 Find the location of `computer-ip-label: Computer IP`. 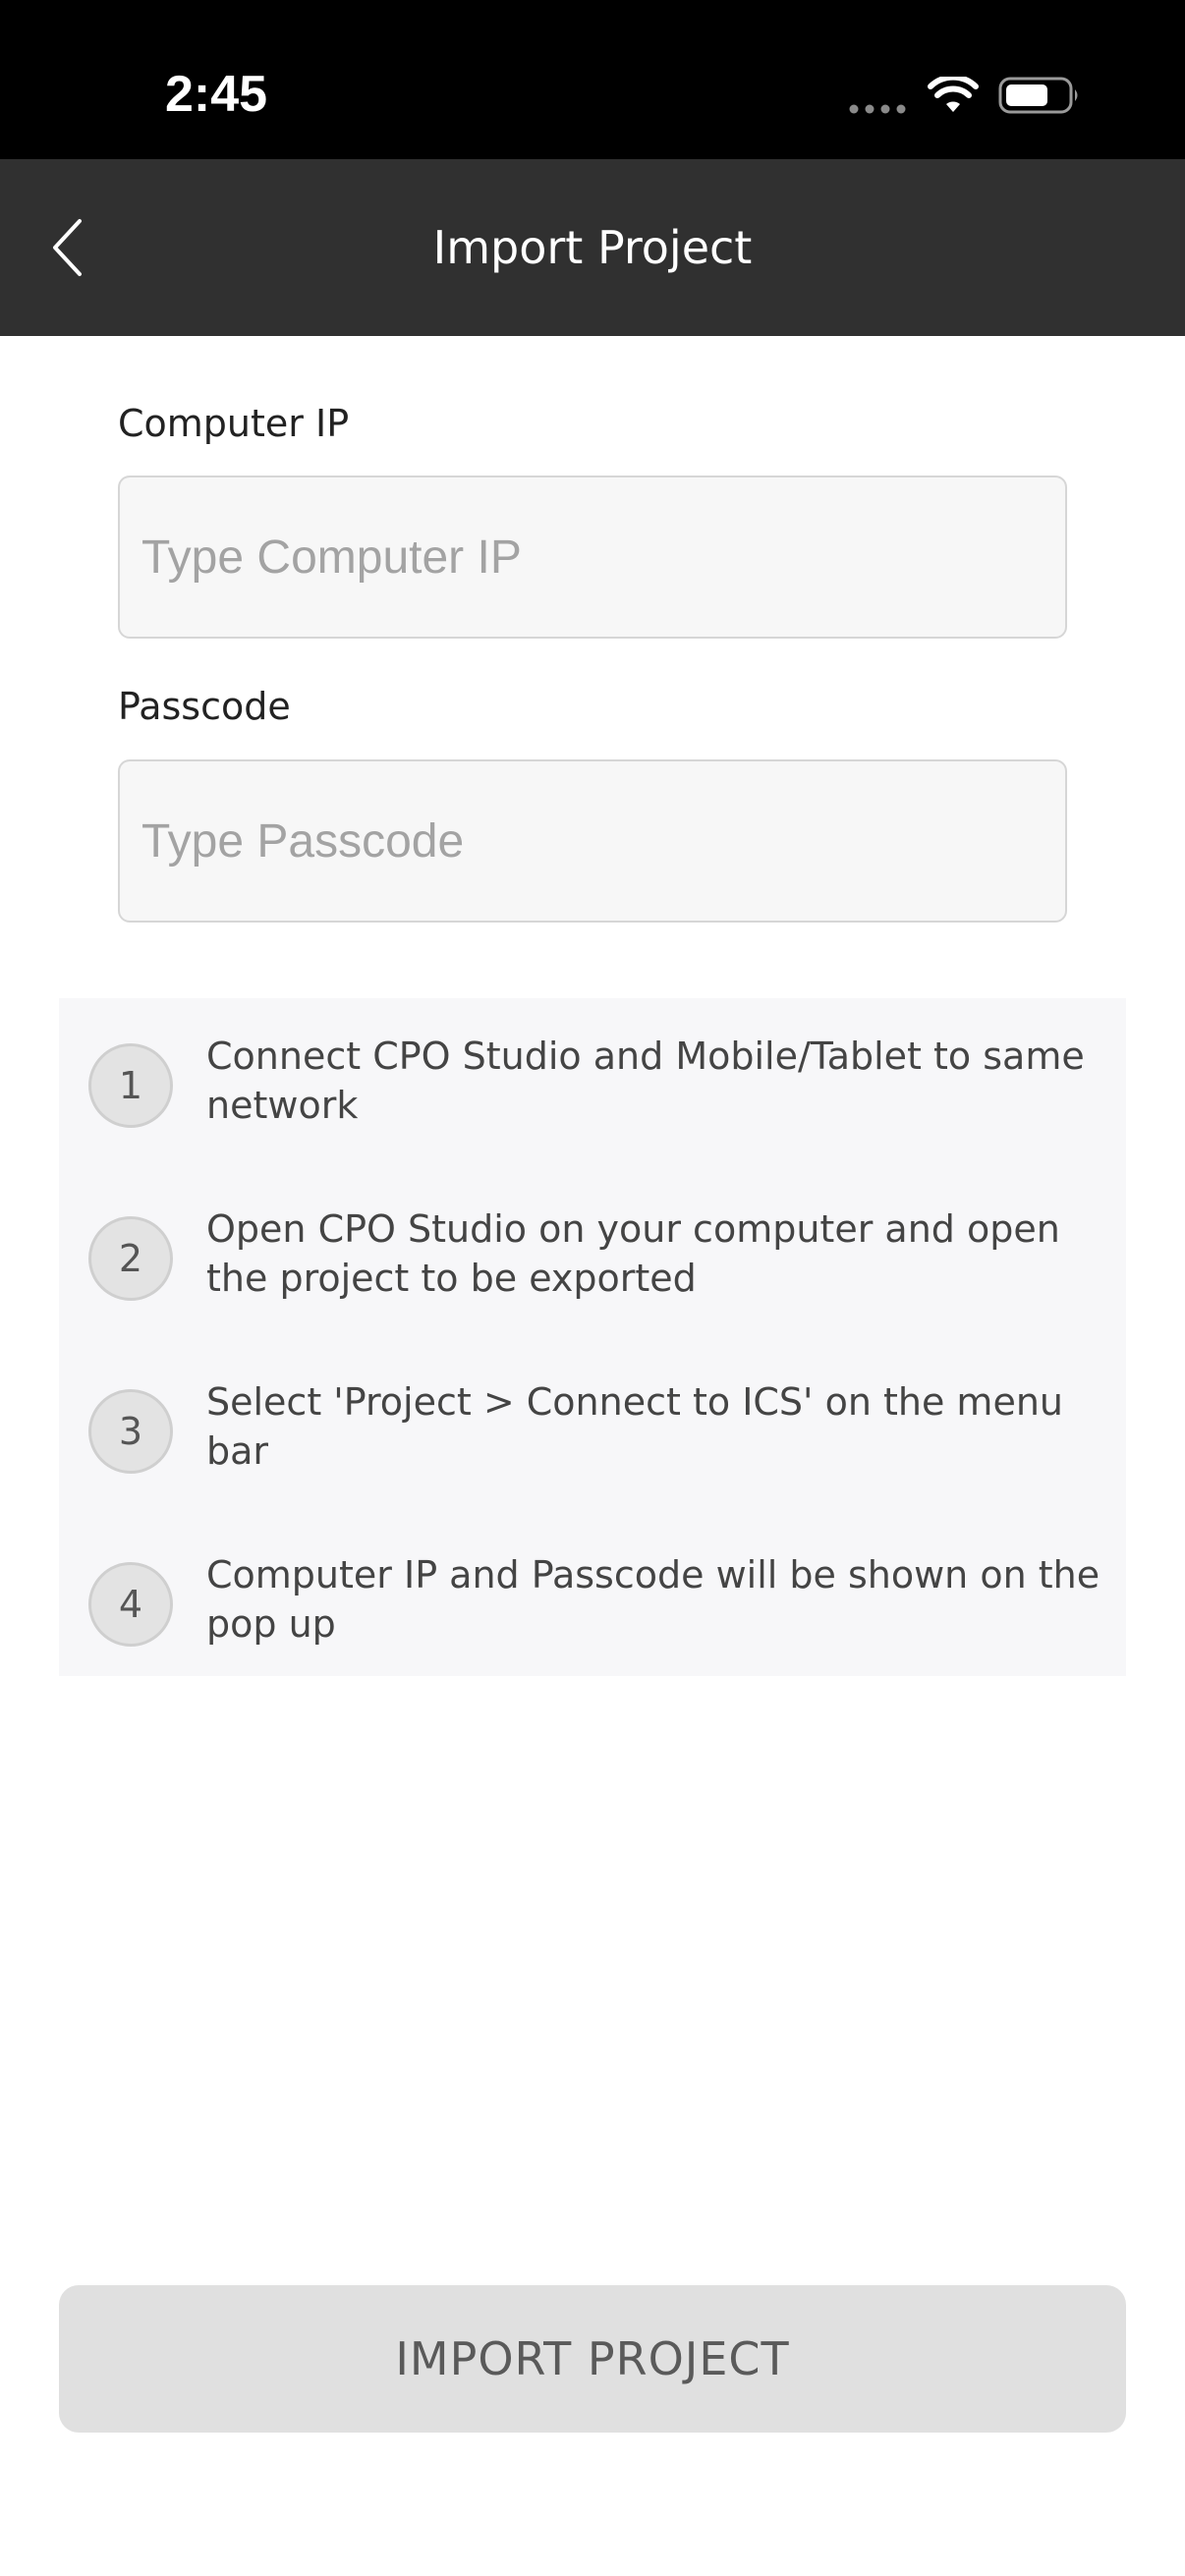

computer-ip-label: Computer IP is located at coordinates (234, 423).